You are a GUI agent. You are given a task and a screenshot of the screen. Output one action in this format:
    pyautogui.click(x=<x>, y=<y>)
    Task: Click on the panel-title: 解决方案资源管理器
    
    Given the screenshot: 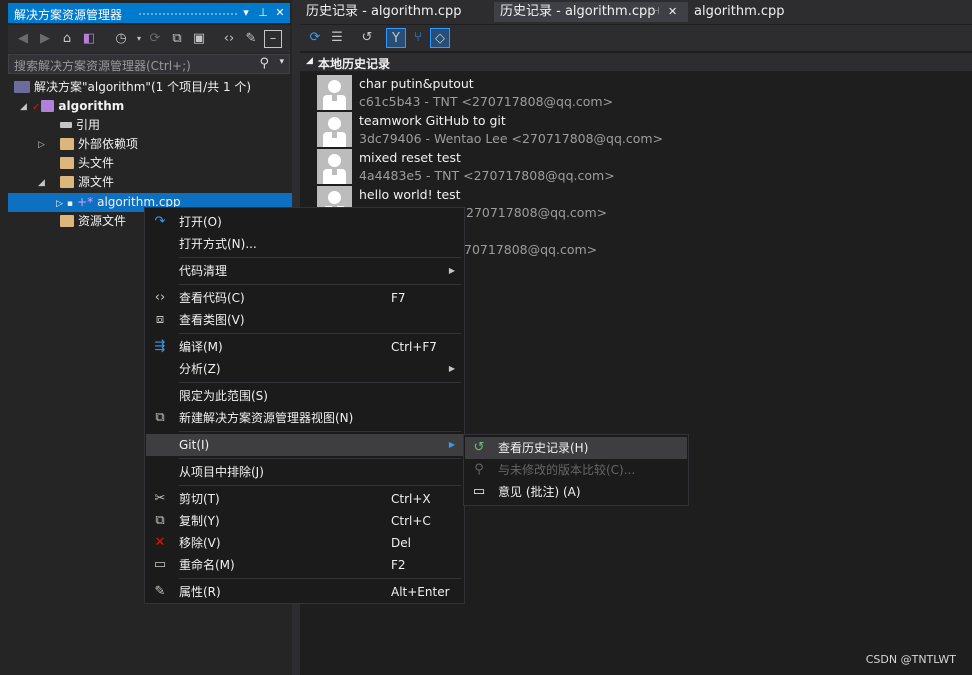 What is the action you would take?
    pyautogui.click(x=68, y=15)
    